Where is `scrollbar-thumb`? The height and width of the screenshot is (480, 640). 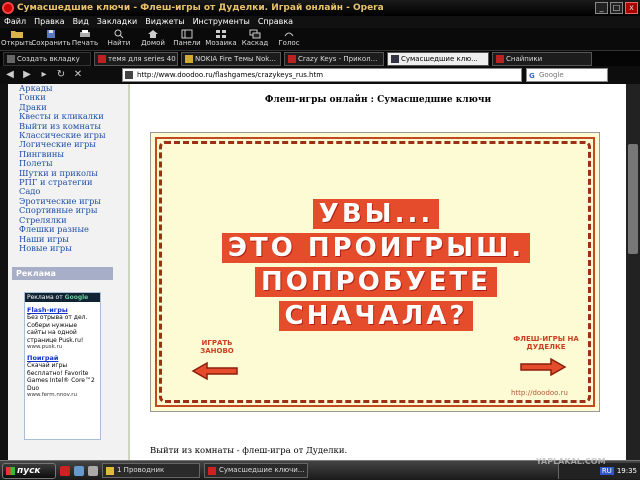
scrollbar-thumb is located at coordinates (633, 199).